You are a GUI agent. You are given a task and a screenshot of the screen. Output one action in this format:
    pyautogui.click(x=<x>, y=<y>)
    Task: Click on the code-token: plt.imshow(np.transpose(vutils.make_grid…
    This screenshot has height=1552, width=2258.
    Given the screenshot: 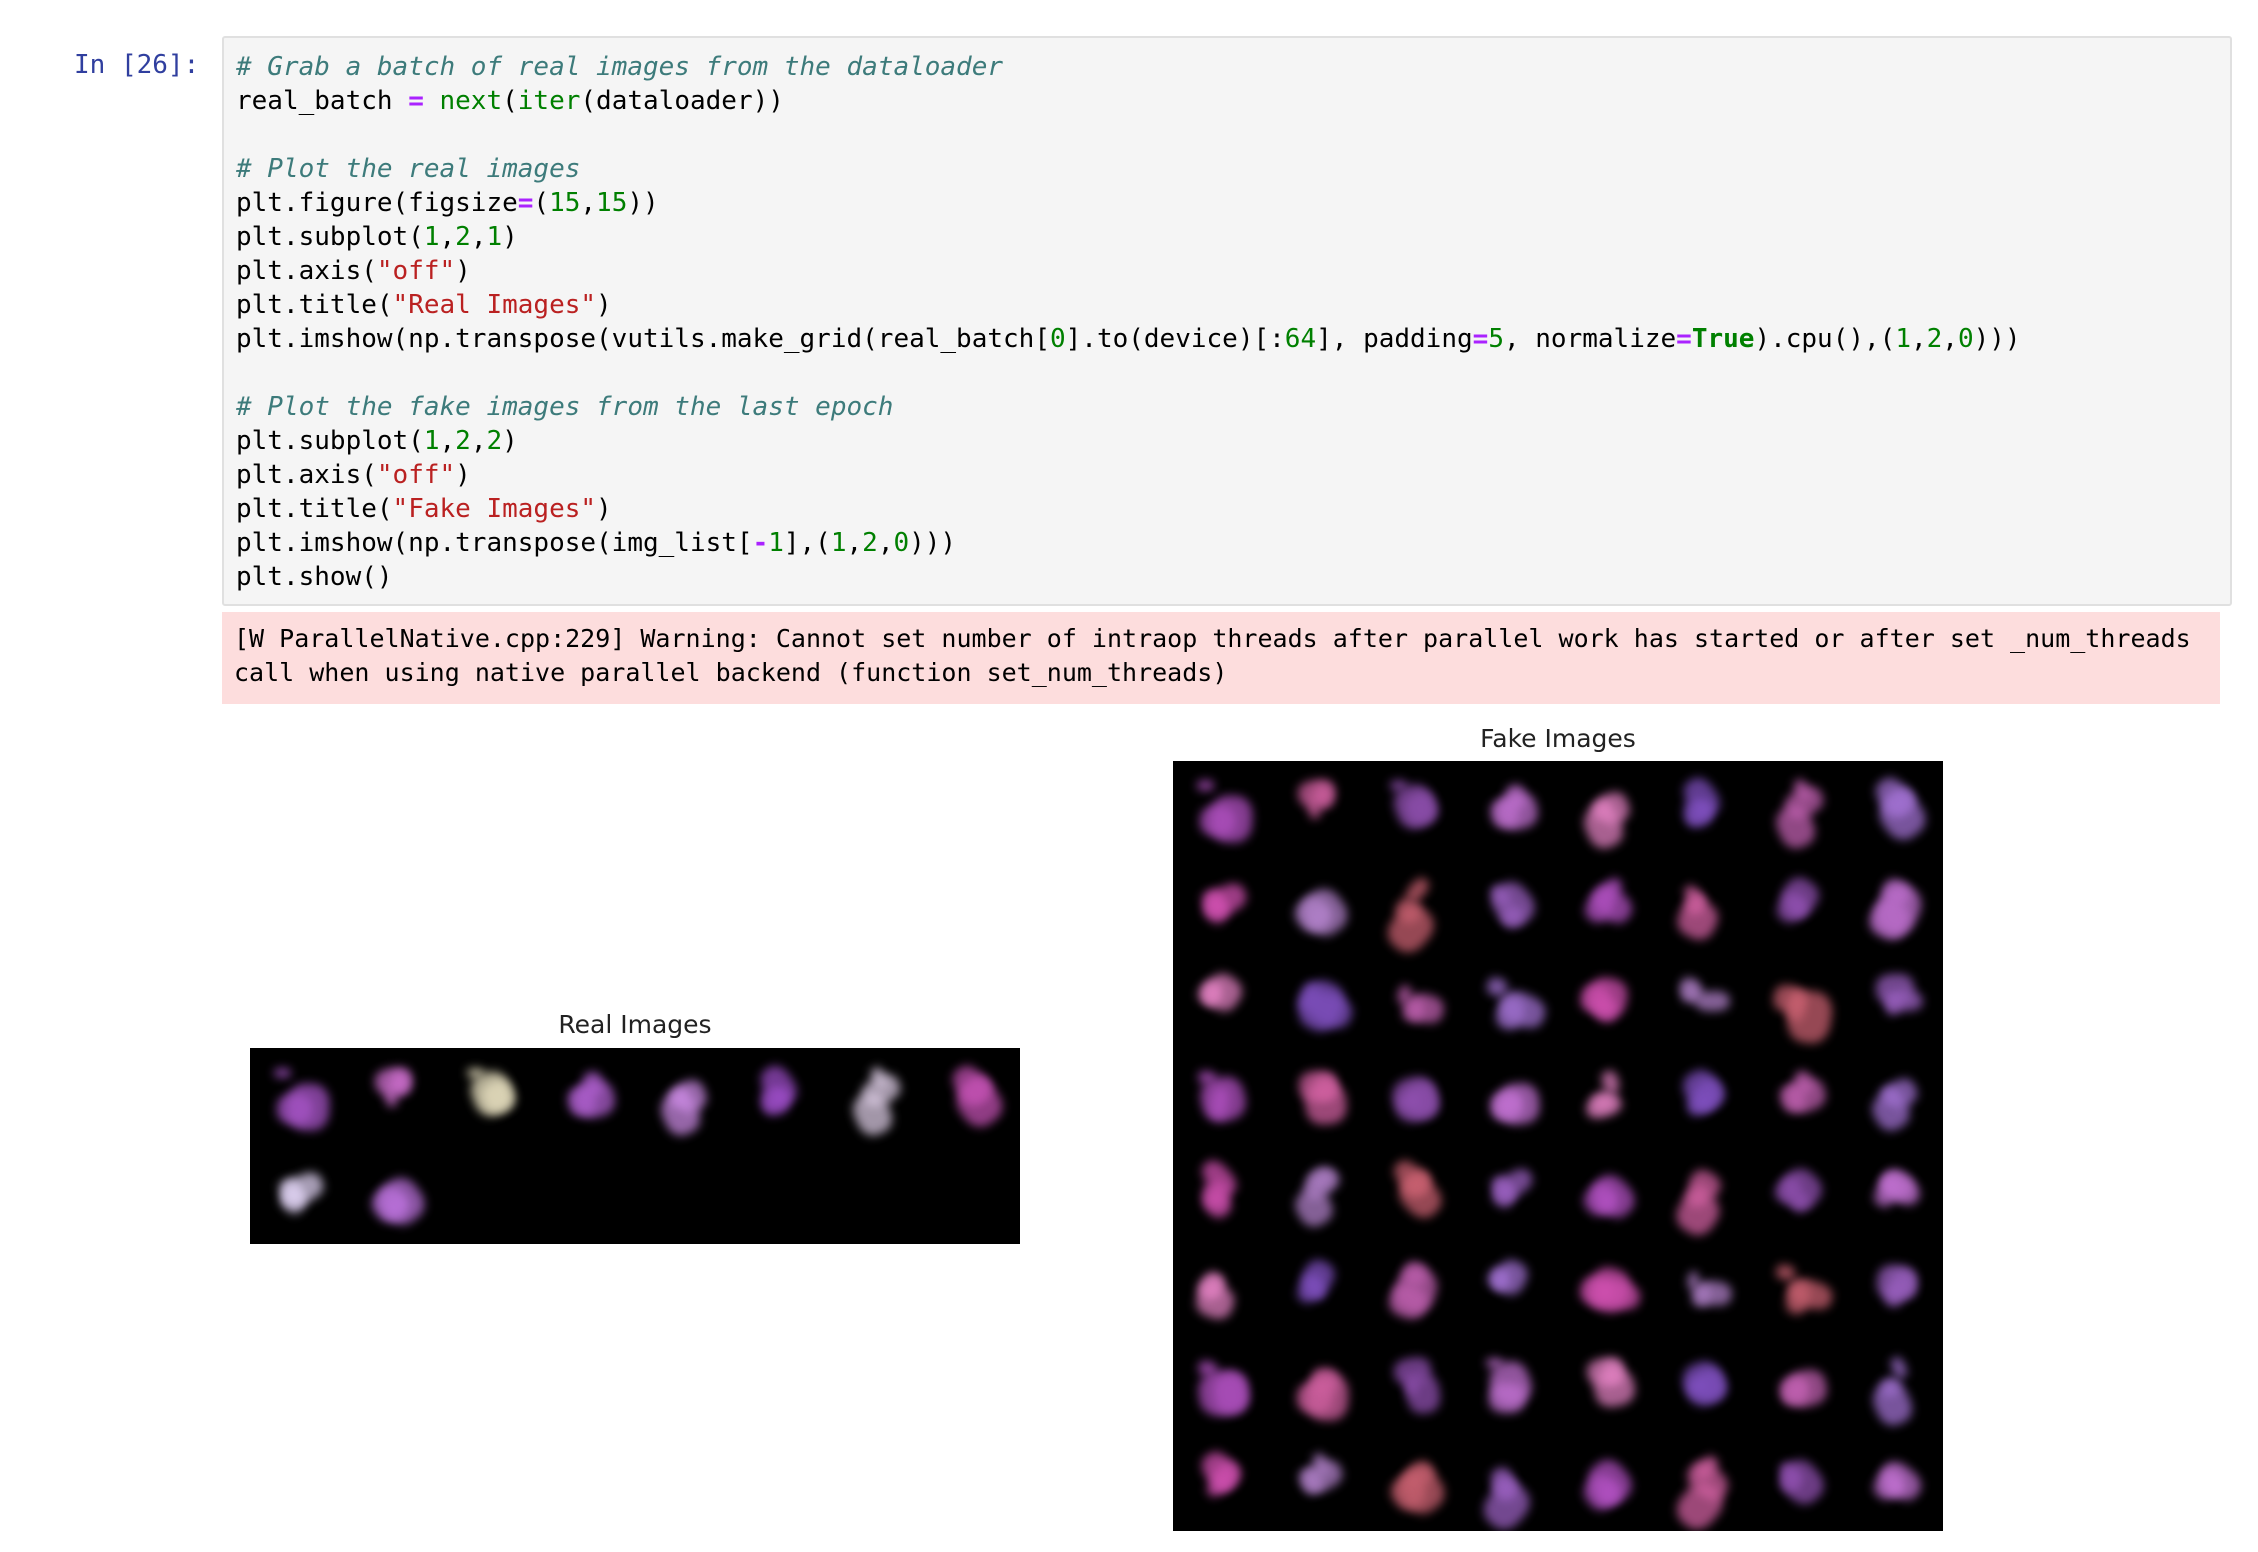 What is the action you would take?
    pyautogui.click(x=643, y=339)
    